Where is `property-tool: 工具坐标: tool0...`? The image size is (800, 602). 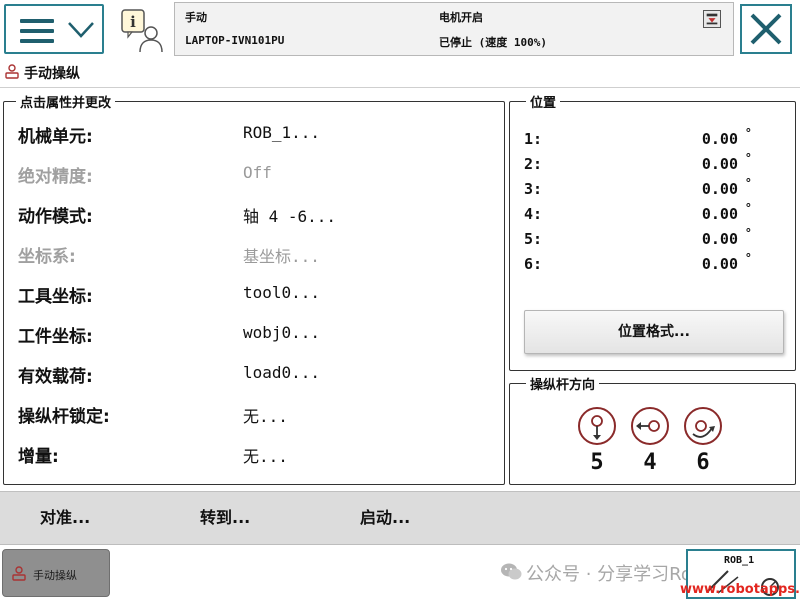
property-tool: 工具坐标: tool0... is located at coordinates (253, 293).